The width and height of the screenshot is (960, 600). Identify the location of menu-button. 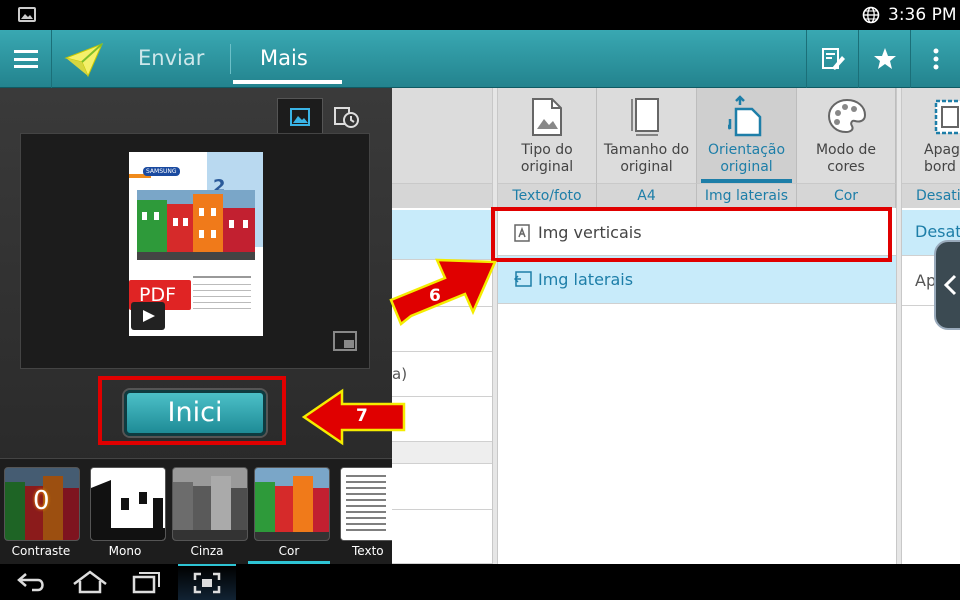
(26, 59).